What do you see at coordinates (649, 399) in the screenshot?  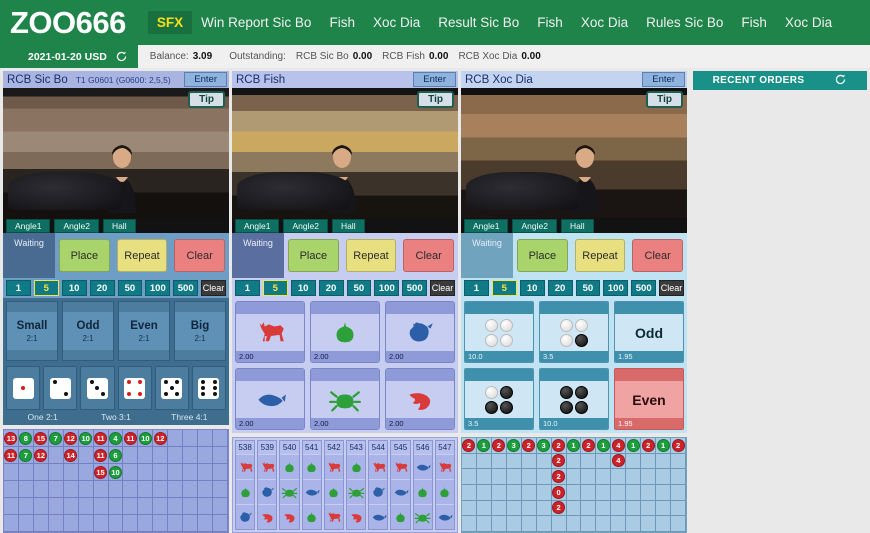 I see `xocdia-bet-even: Even 1.95` at bounding box center [649, 399].